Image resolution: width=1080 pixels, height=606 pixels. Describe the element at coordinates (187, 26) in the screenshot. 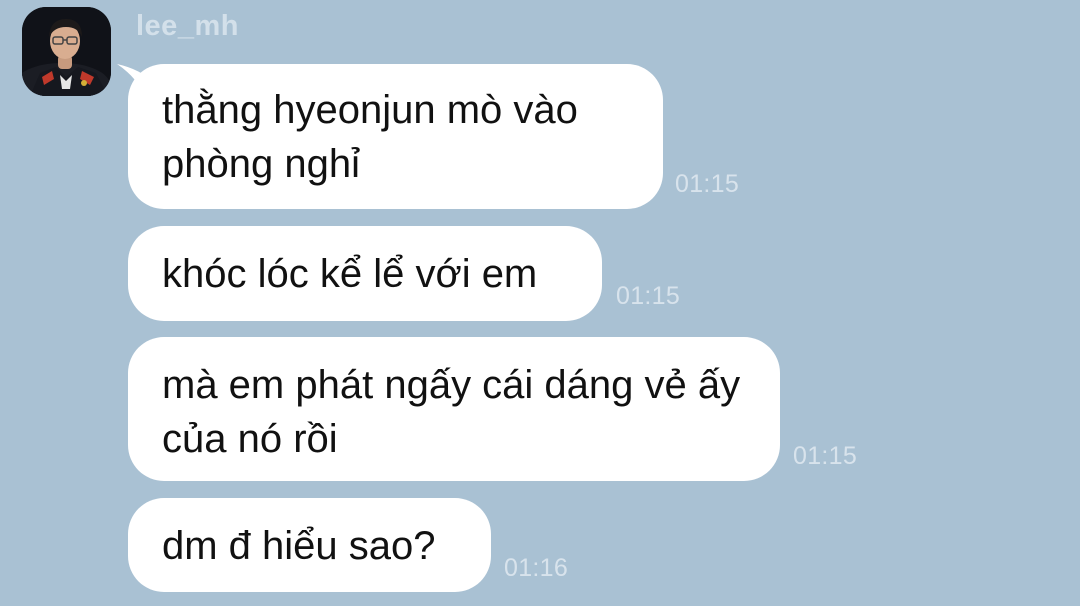

I see `sender-name: lee_mh` at that location.